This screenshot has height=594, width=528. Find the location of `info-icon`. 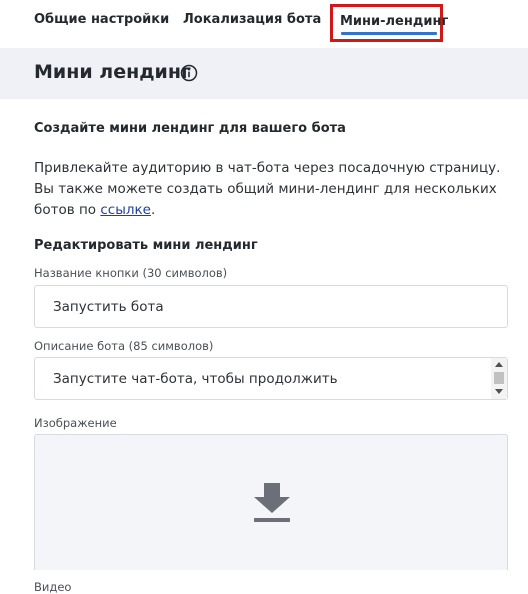

info-icon is located at coordinates (189, 73).